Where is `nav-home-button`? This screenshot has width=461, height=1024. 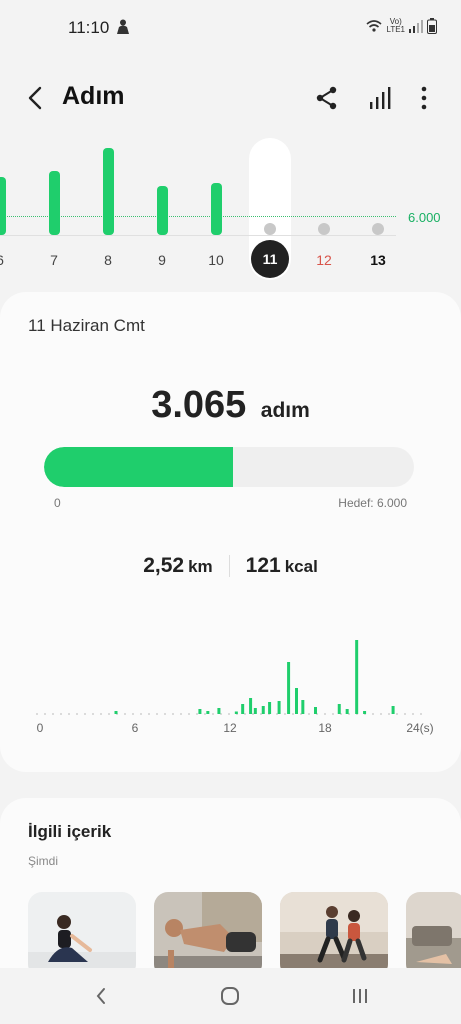 nav-home-button is located at coordinates (230, 996).